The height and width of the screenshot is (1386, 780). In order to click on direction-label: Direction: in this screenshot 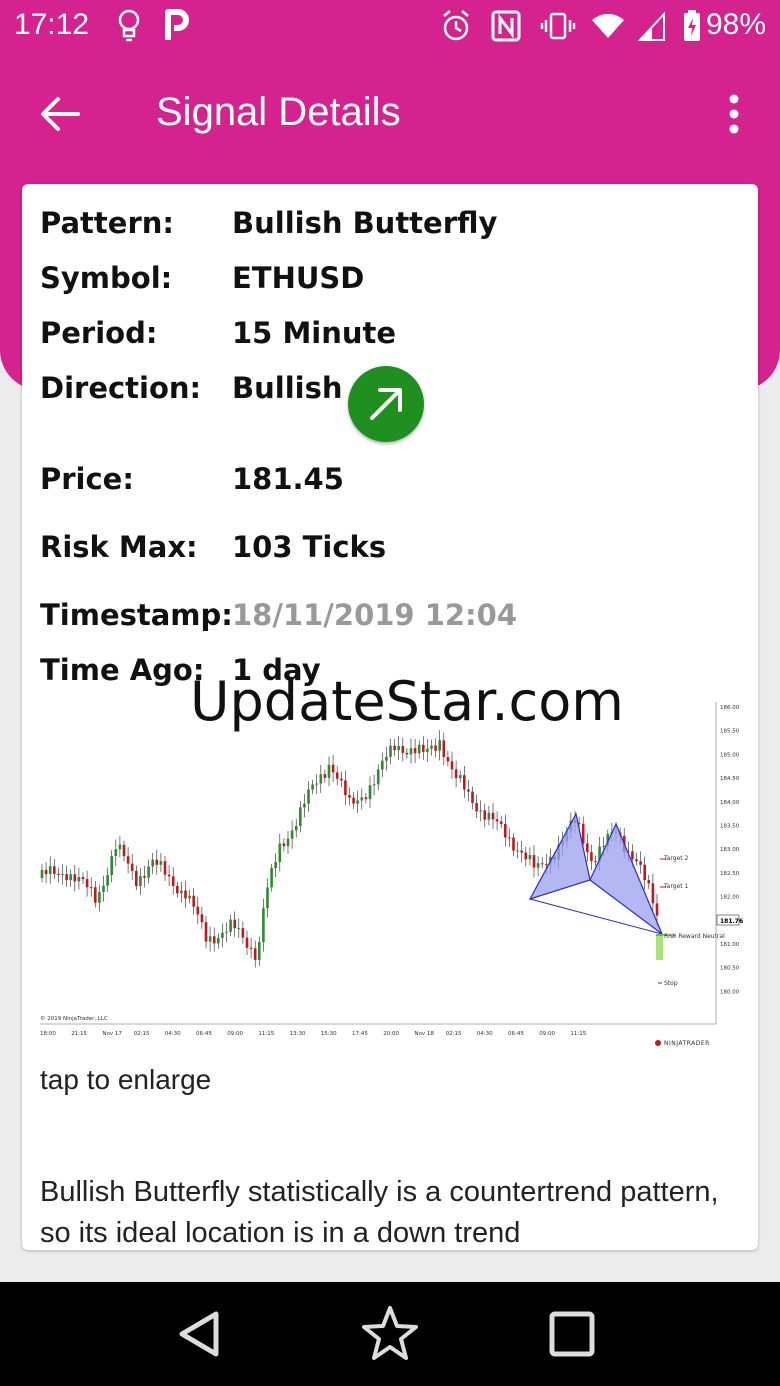, I will do `click(121, 388)`.